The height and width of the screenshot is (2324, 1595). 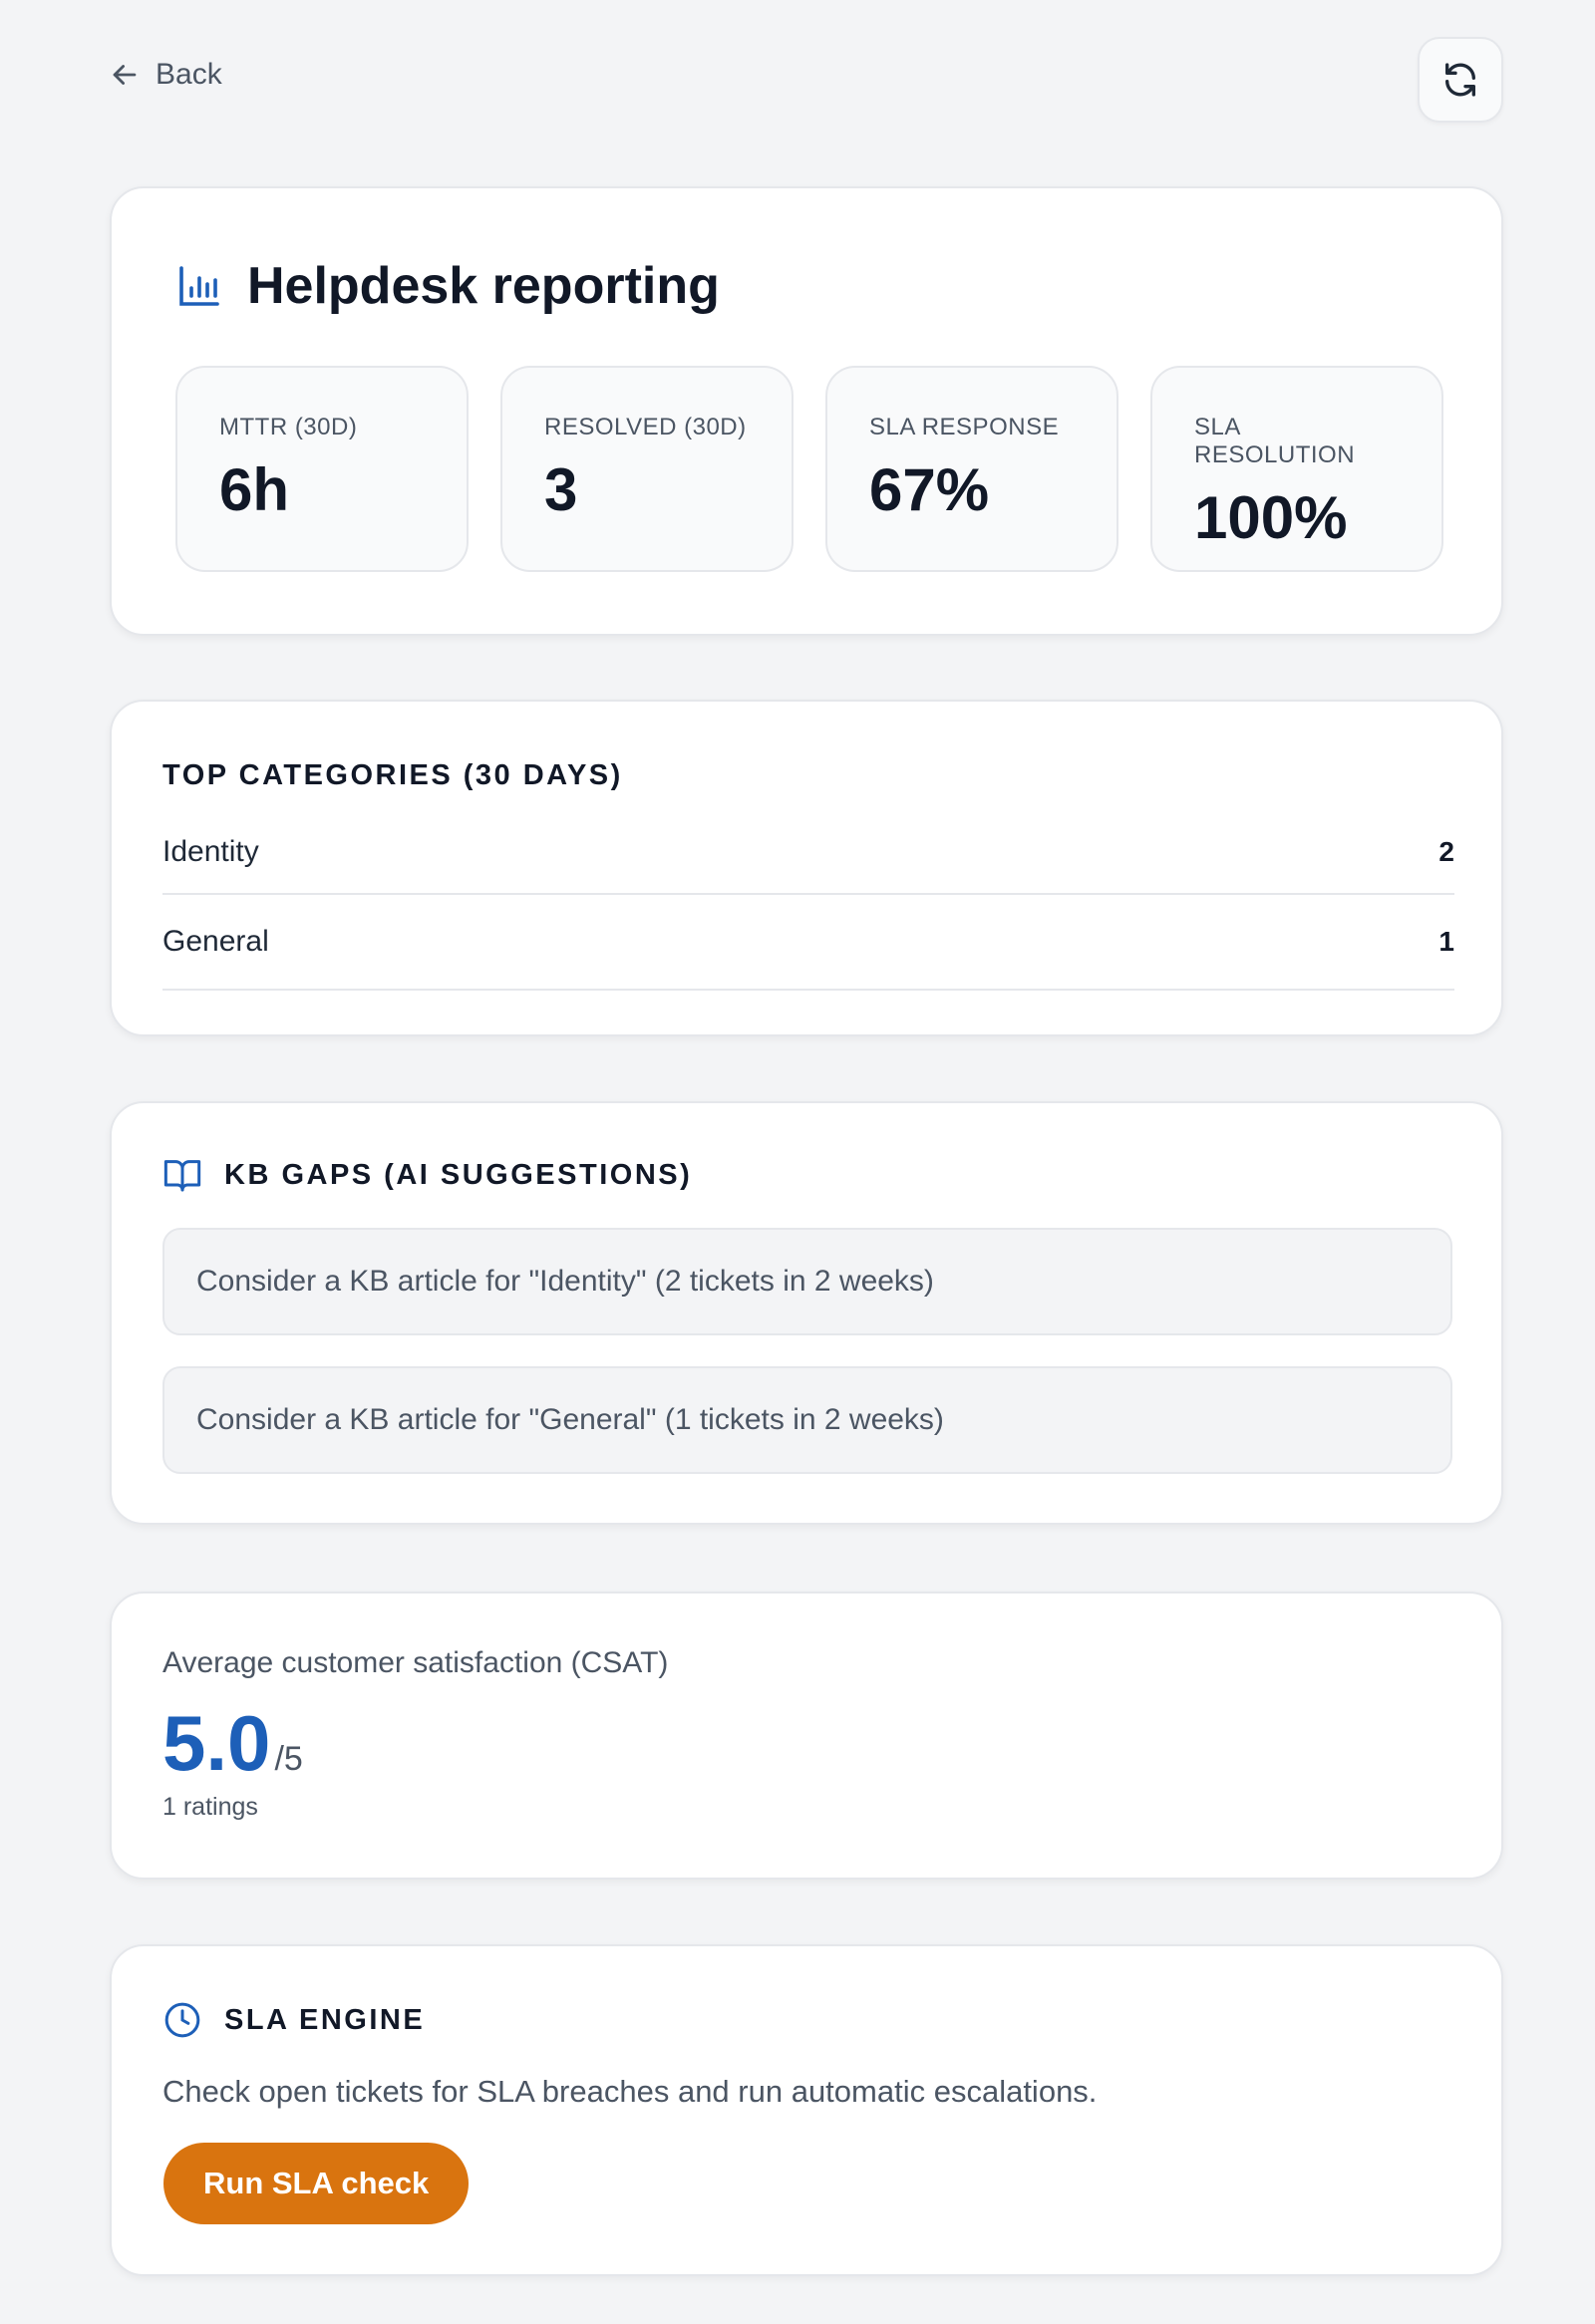 What do you see at coordinates (1446, 941) in the screenshot?
I see `category-count: 1` at bounding box center [1446, 941].